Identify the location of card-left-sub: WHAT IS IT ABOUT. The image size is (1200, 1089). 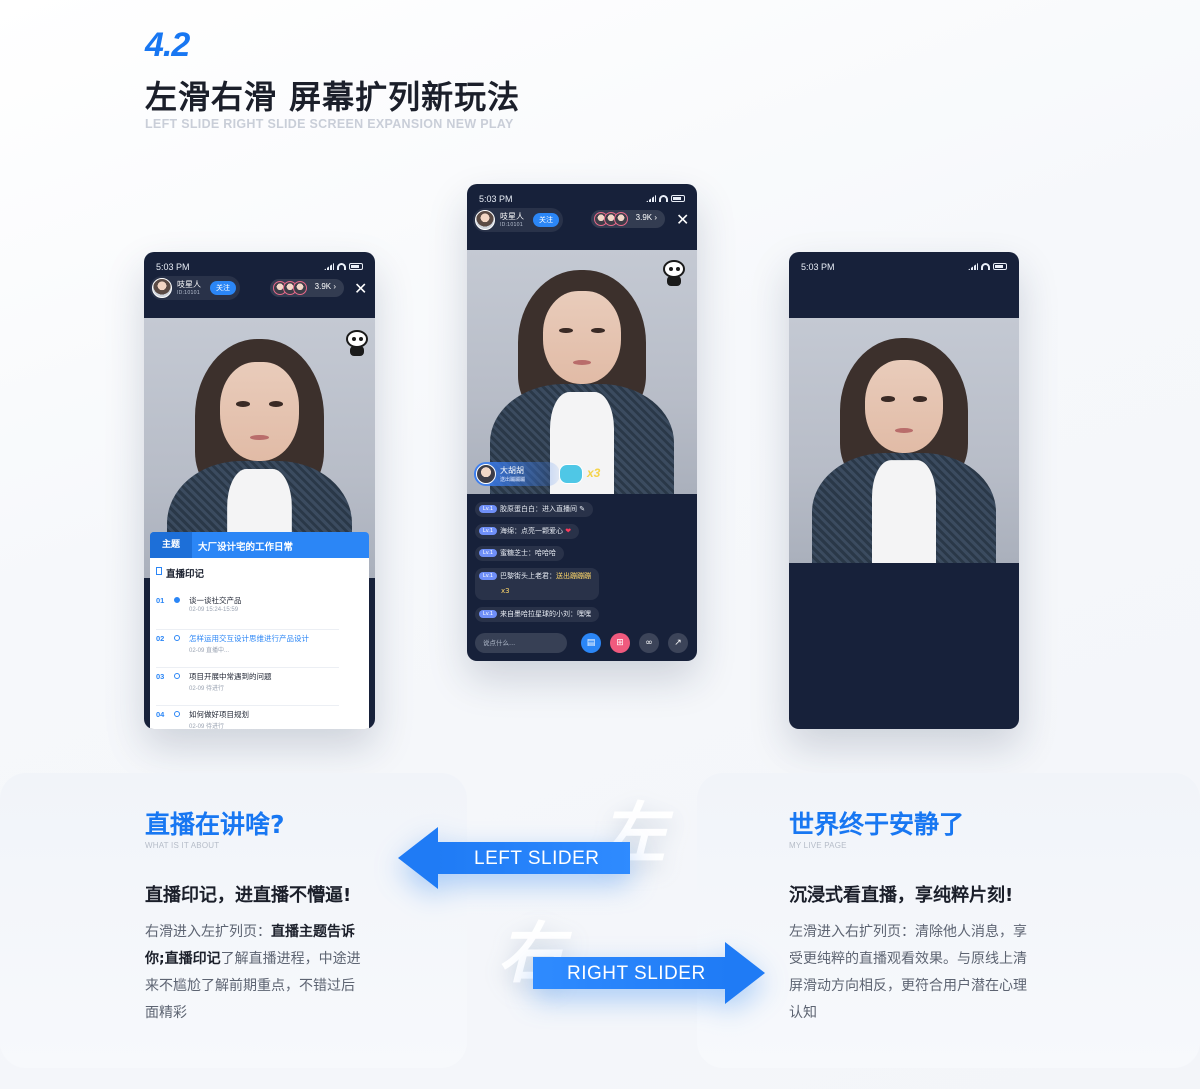
(182, 845).